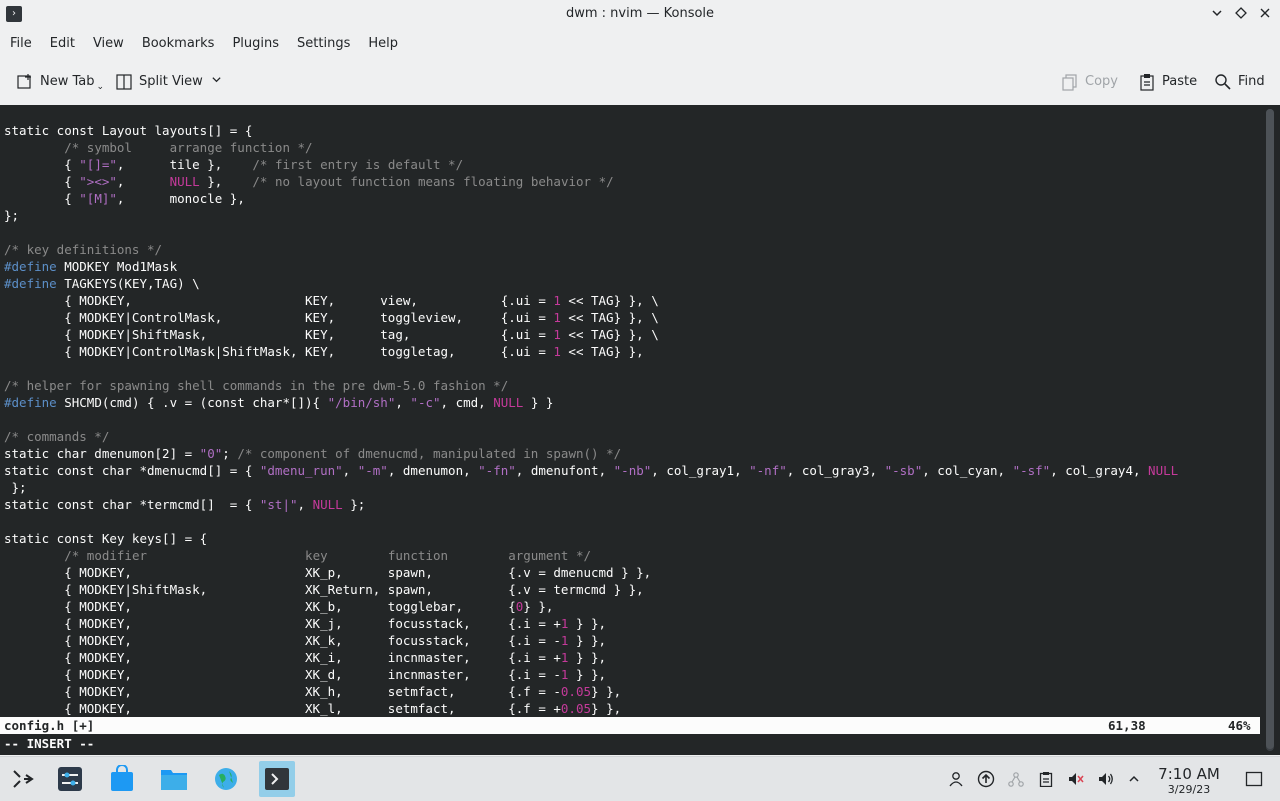 The height and width of the screenshot is (801, 1280). What do you see at coordinates (305, 504) in the screenshot?
I see `code-token: ,` at bounding box center [305, 504].